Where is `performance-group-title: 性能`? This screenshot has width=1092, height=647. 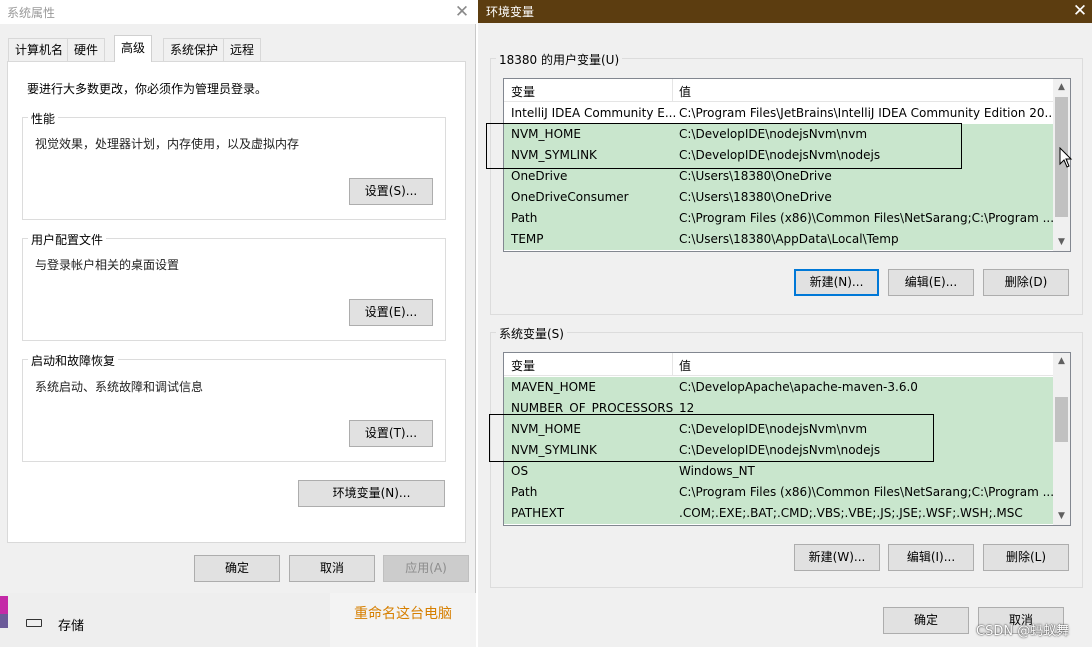 performance-group-title: 性能 is located at coordinates (43, 118).